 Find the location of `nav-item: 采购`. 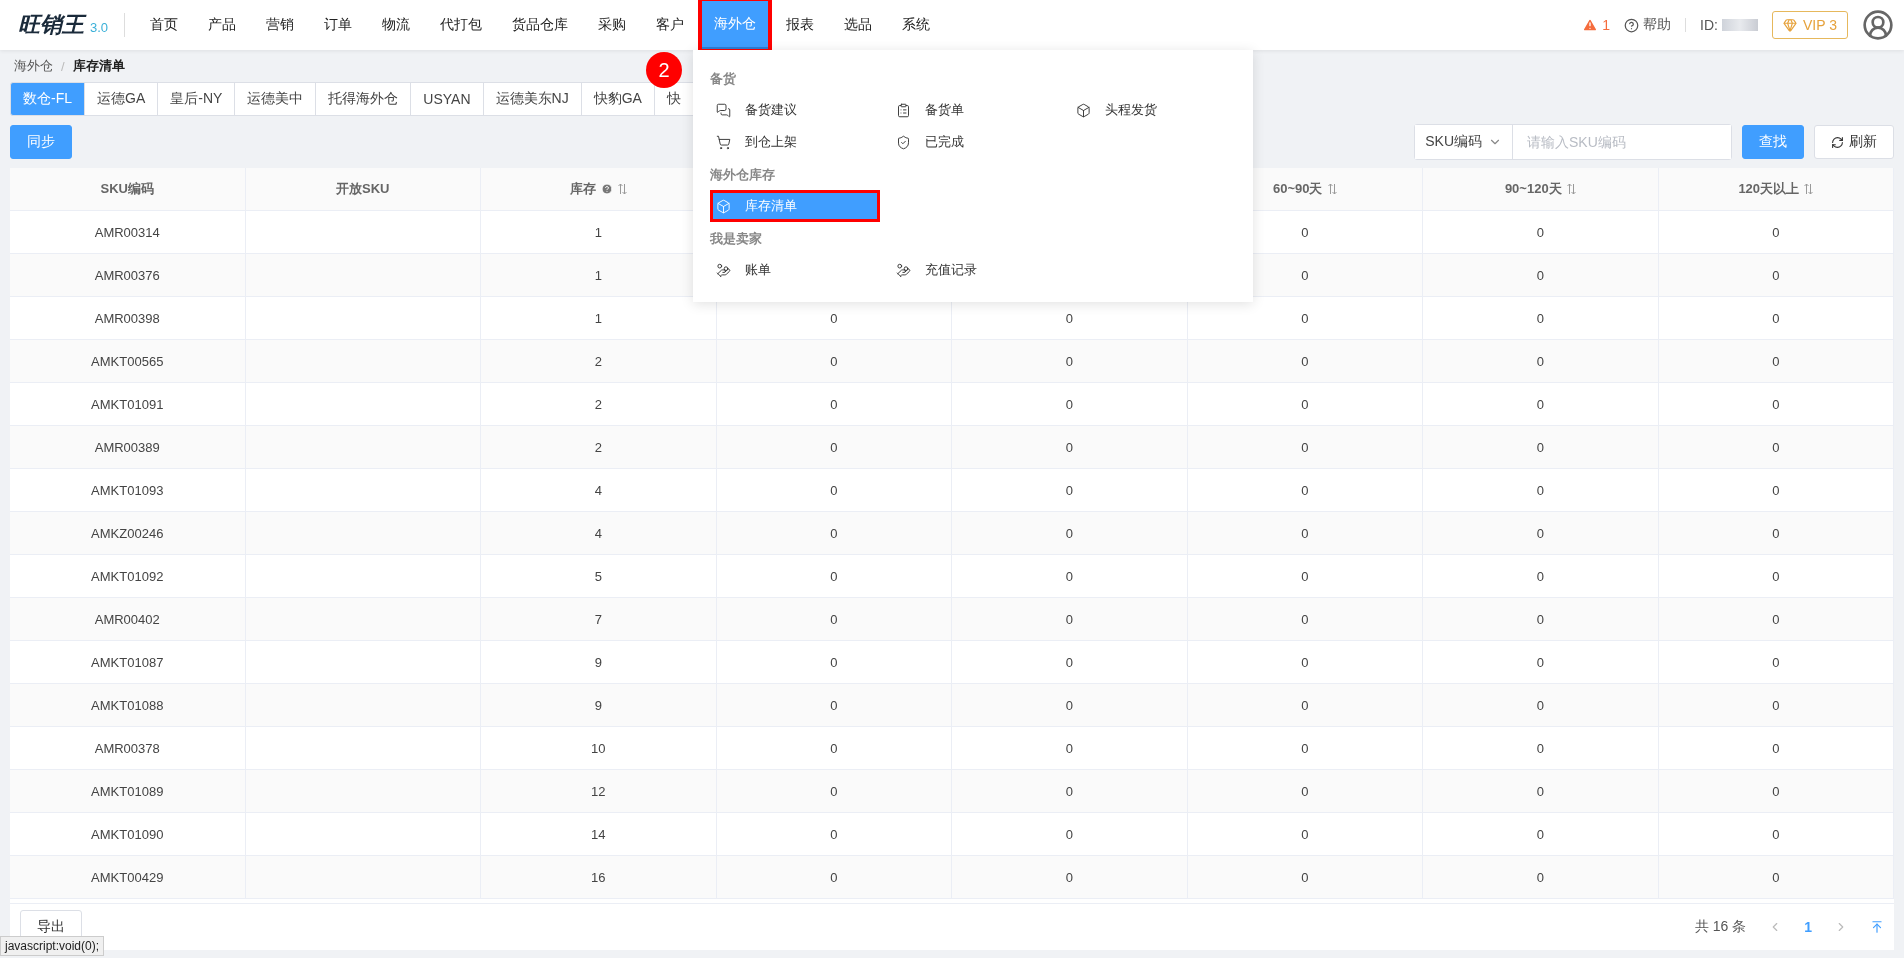

nav-item: 采购 is located at coordinates (612, 25).